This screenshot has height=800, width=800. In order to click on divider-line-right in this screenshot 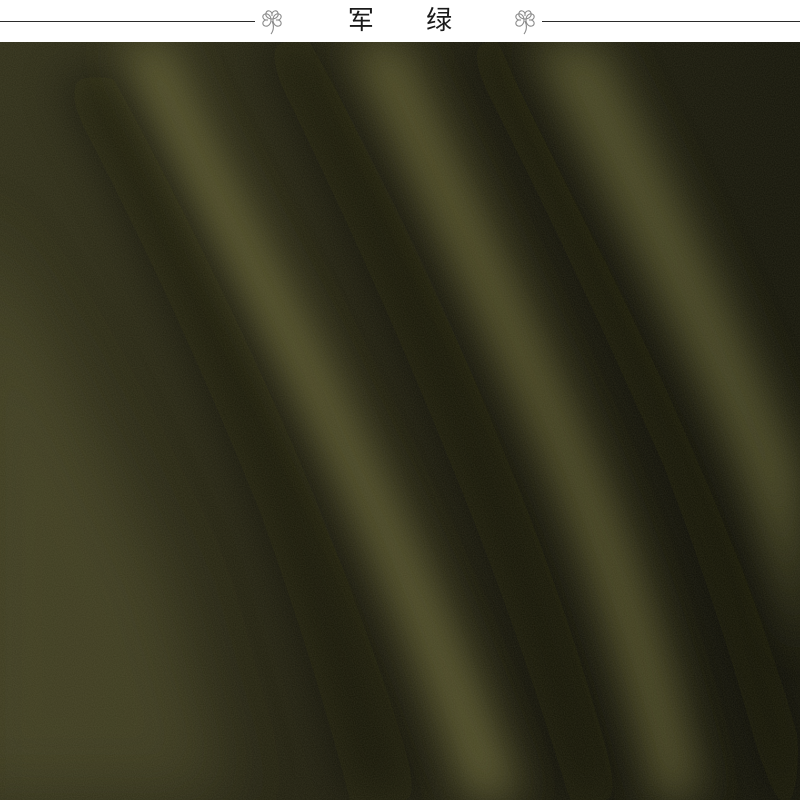, I will do `click(671, 21)`.